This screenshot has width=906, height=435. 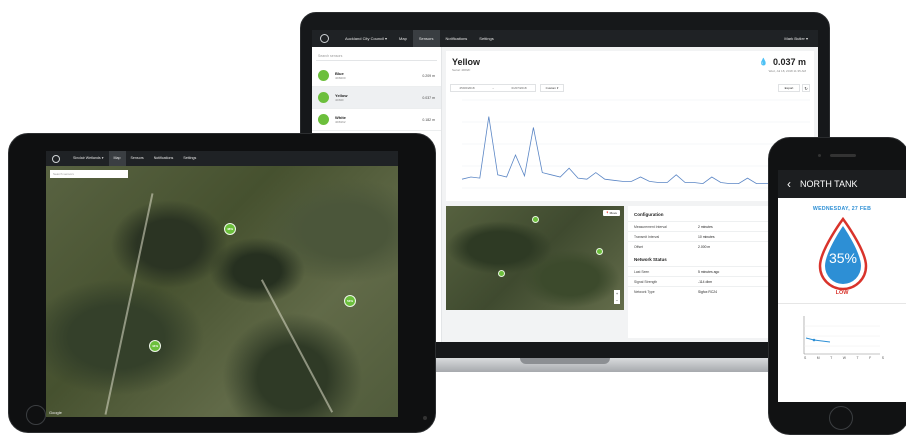 What do you see at coordinates (829, 184) in the screenshot?
I see `tank-title: NORTH TANK` at bounding box center [829, 184].